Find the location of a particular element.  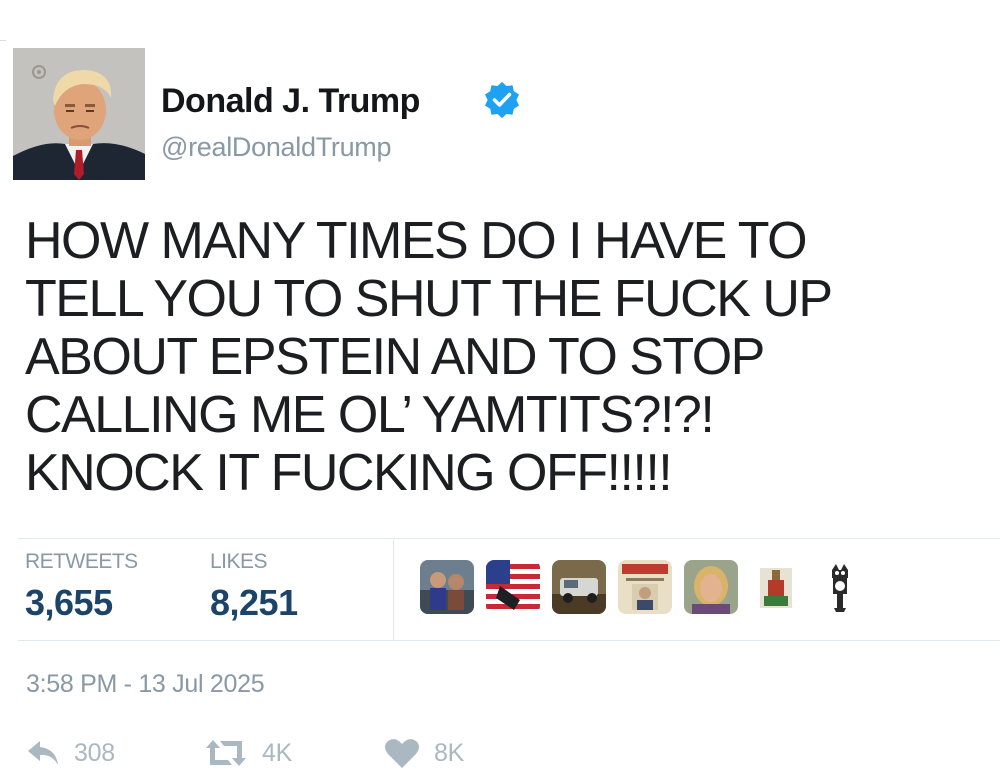

author-avatar is located at coordinates (79, 114).